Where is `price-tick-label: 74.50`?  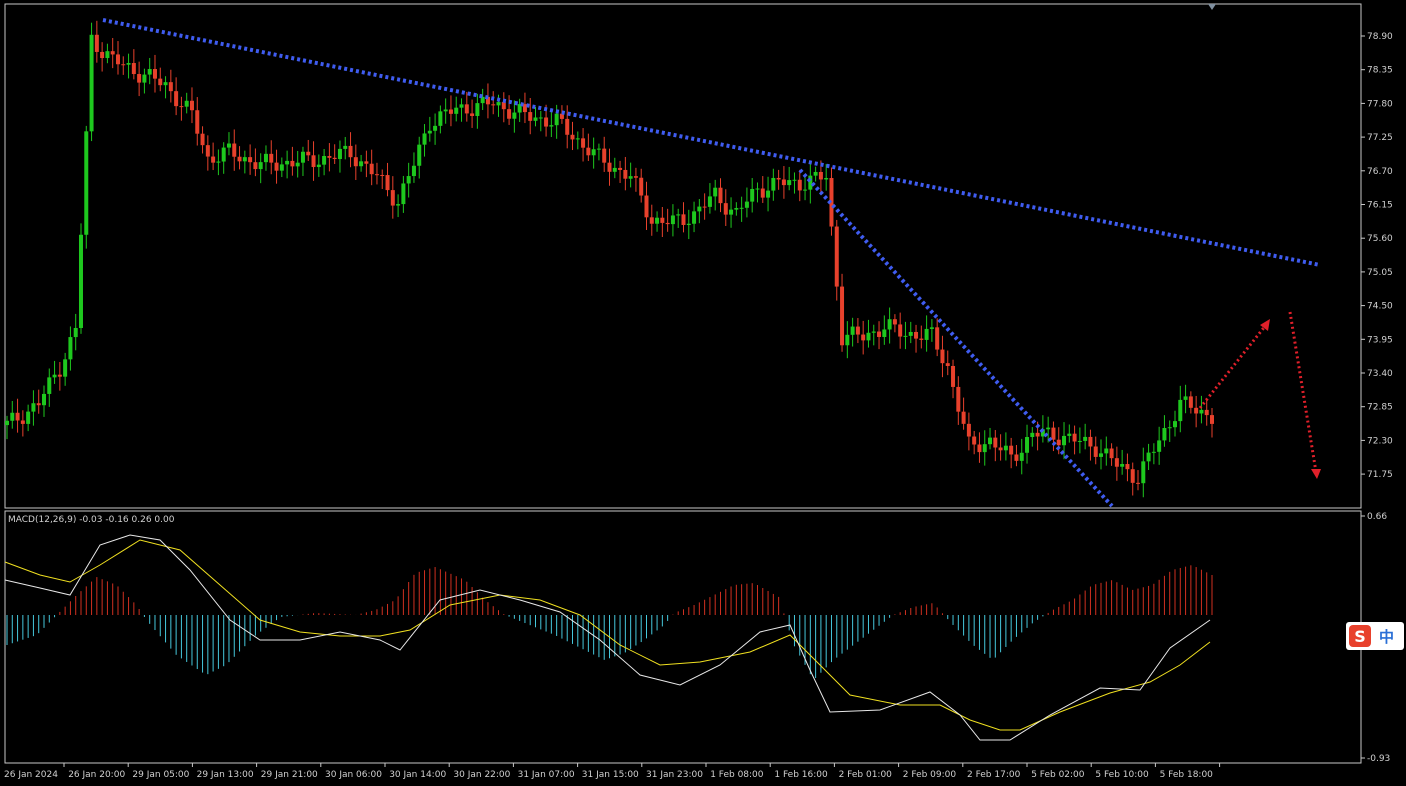
price-tick-label: 74.50 is located at coordinates (1380, 307).